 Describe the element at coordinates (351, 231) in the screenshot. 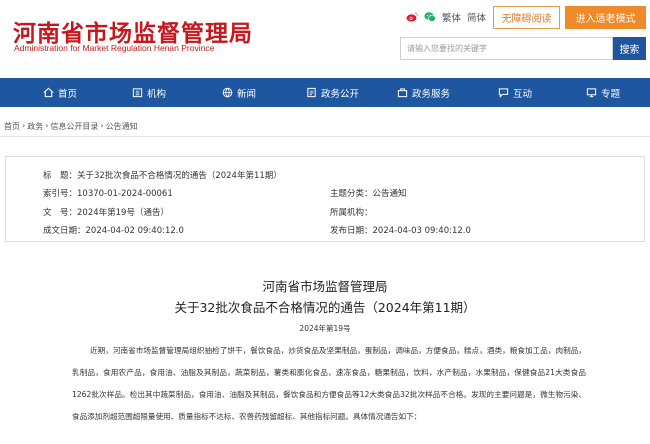

I see `info-published-label: 发布日期：` at that location.